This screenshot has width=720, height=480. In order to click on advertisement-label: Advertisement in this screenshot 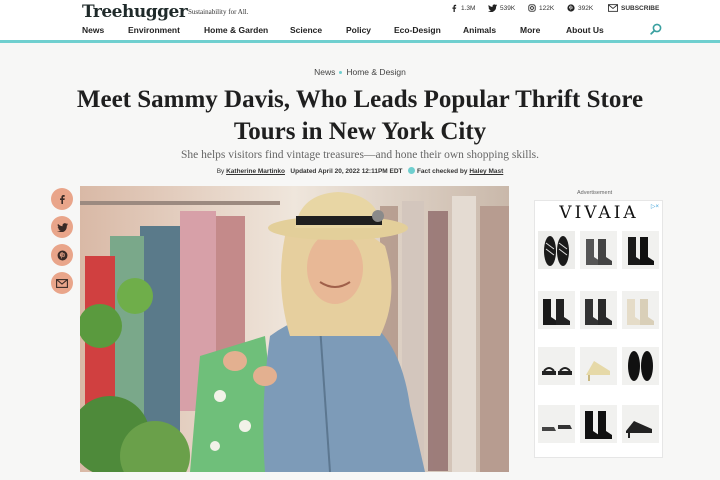, I will do `click(595, 193)`.